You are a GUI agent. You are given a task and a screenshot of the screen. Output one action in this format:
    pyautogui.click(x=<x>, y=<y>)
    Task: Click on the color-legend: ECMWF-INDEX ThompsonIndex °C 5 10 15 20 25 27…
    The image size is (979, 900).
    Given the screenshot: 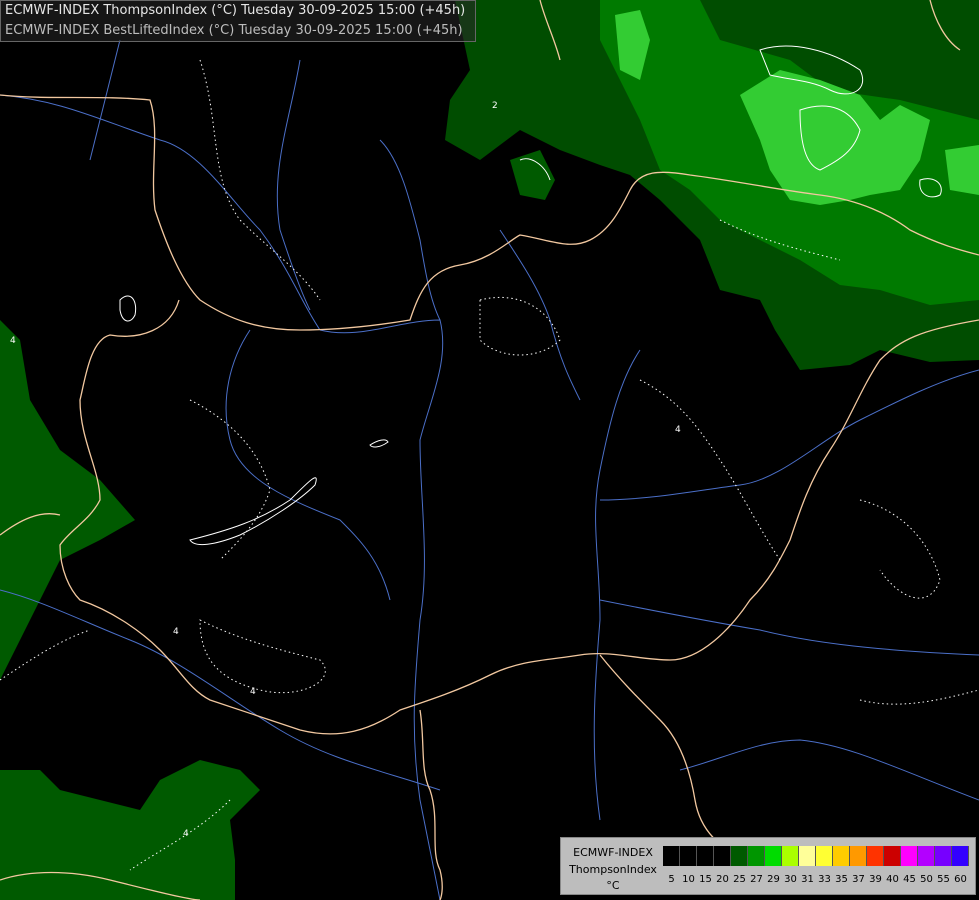 What is the action you would take?
    pyautogui.click(x=768, y=866)
    